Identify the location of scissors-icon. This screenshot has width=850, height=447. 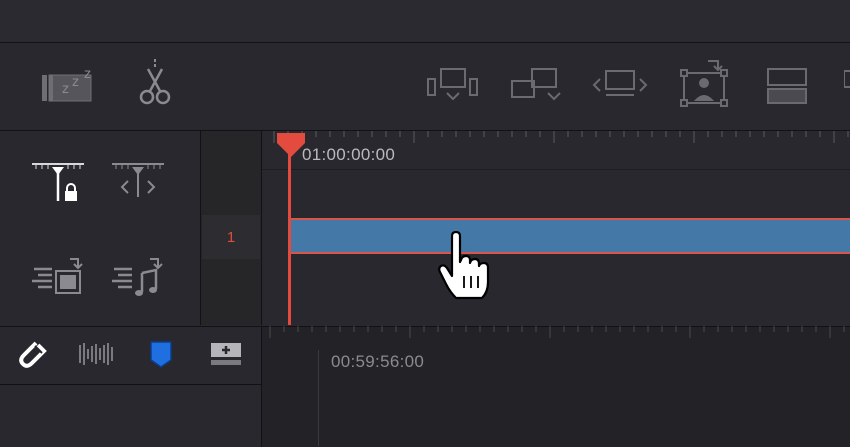
(155, 82).